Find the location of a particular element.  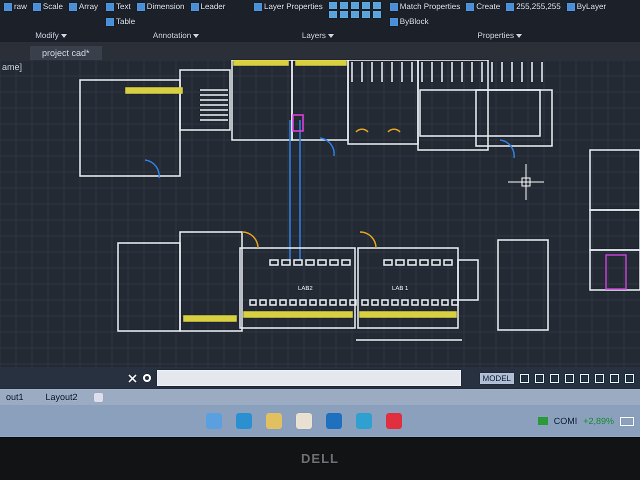

ribbon-group-title: Annotation is located at coordinates (172, 35).